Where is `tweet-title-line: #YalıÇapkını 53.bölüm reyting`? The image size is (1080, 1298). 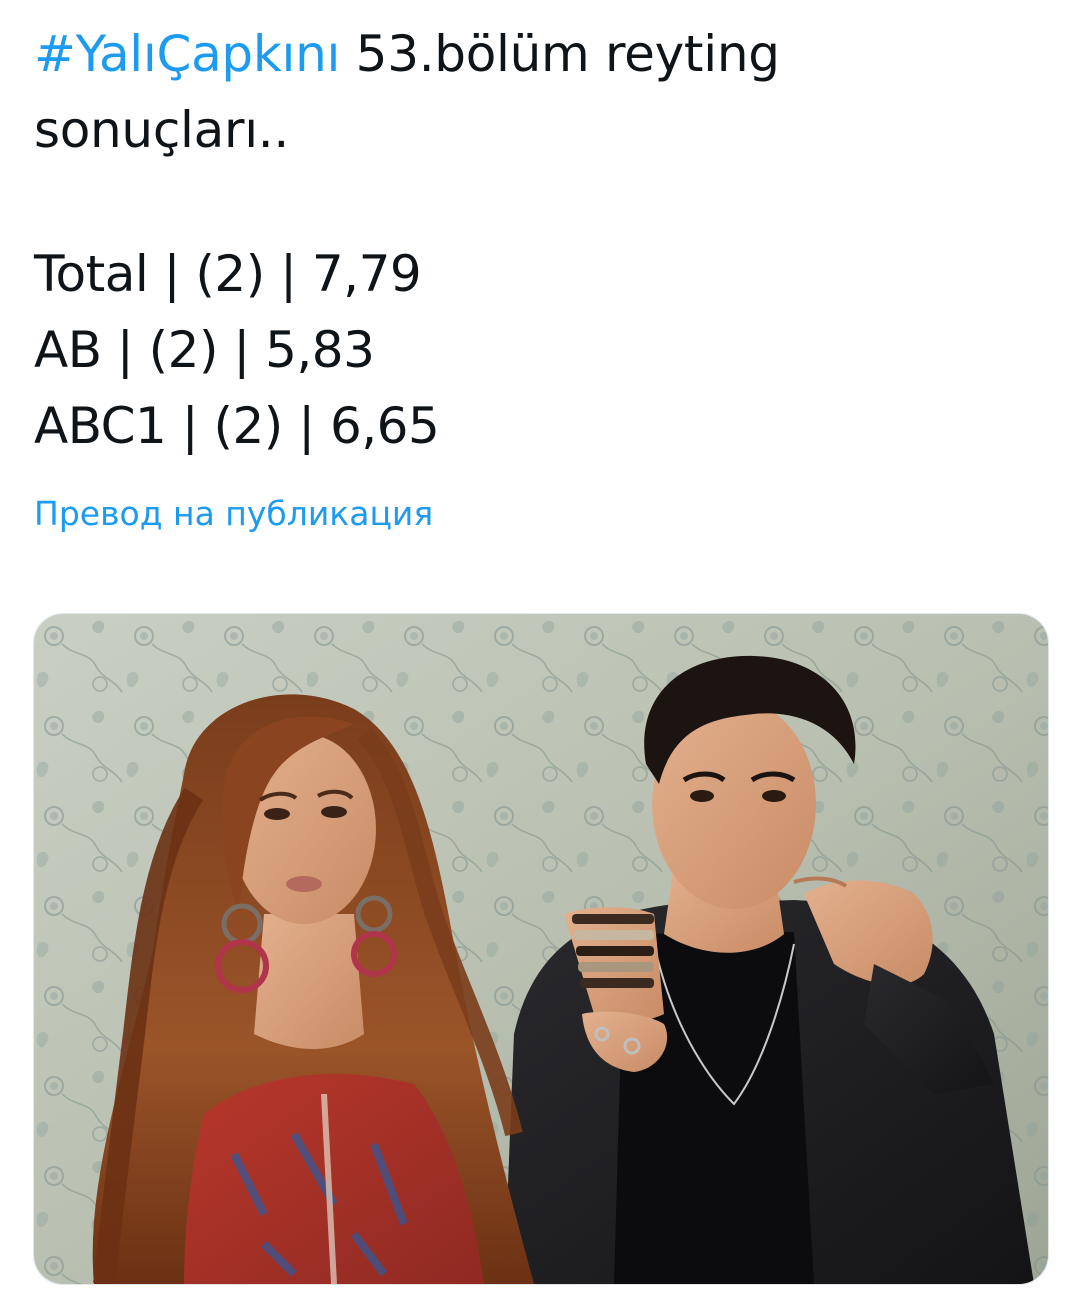 tweet-title-line: #YalıÇapkını 53.bölüm reyting is located at coordinates (539, 54).